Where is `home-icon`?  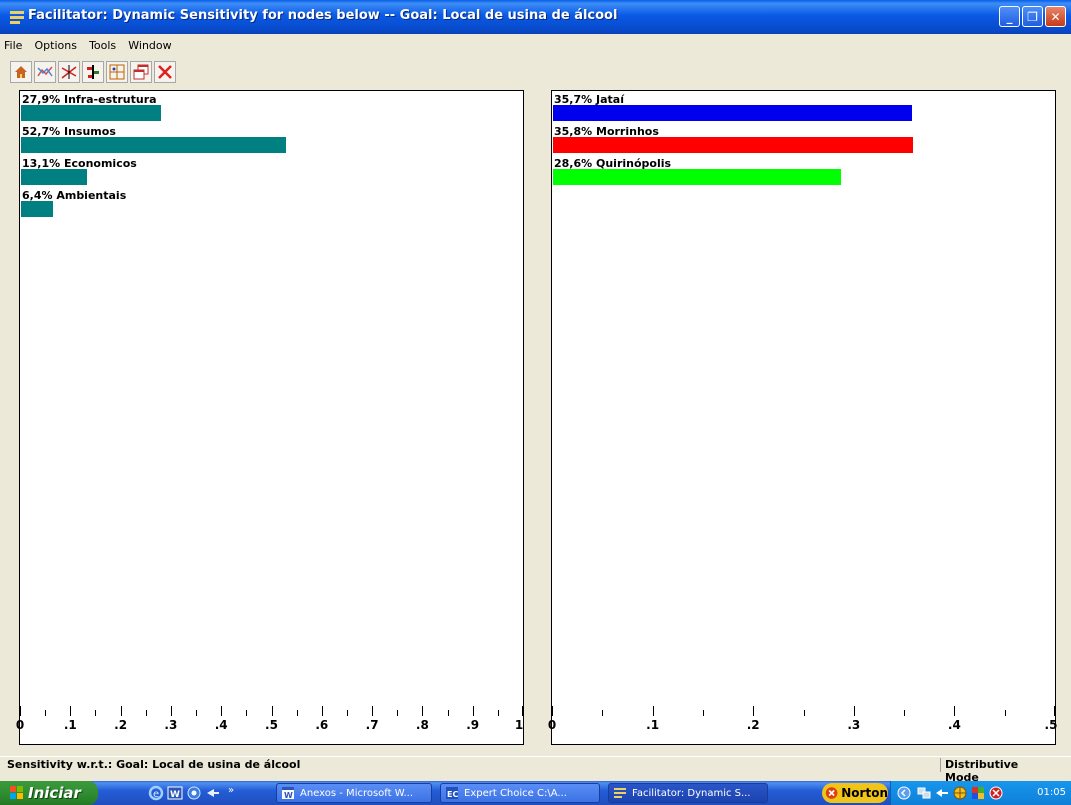
home-icon is located at coordinates (21, 72).